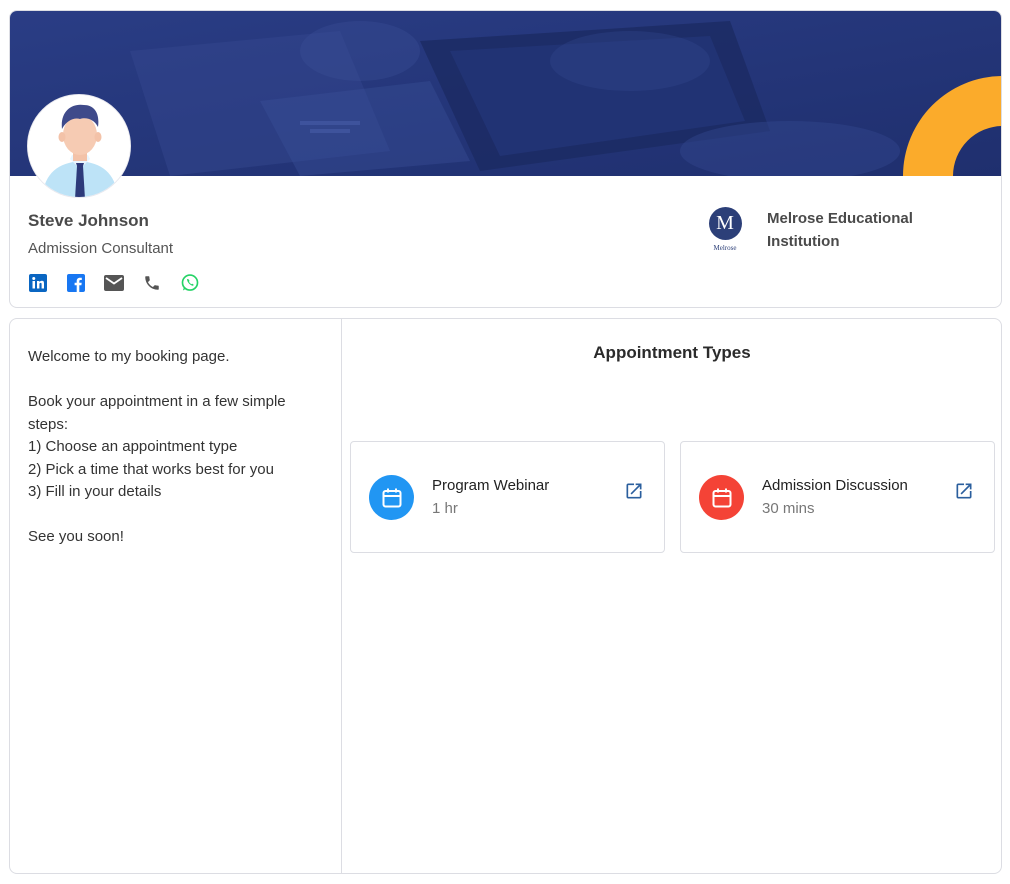 Image resolution: width=1010 pixels, height=884 pixels. Describe the element at coordinates (79, 146) in the screenshot. I see `profile-avatar` at that location.